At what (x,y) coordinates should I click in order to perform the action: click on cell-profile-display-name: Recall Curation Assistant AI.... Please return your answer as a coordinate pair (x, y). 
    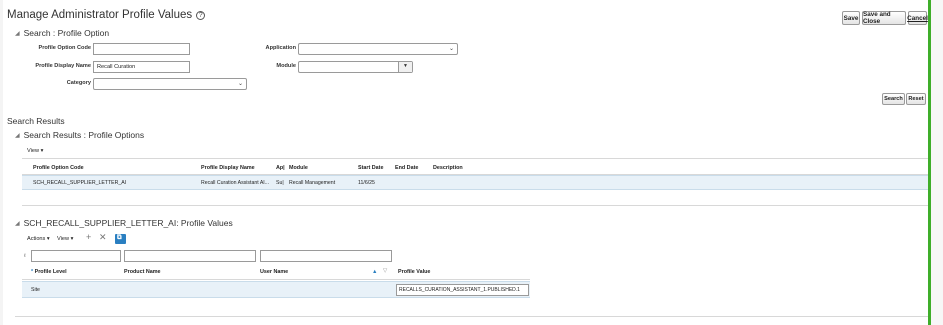
    Looking at the image, I should click on (235, 183).